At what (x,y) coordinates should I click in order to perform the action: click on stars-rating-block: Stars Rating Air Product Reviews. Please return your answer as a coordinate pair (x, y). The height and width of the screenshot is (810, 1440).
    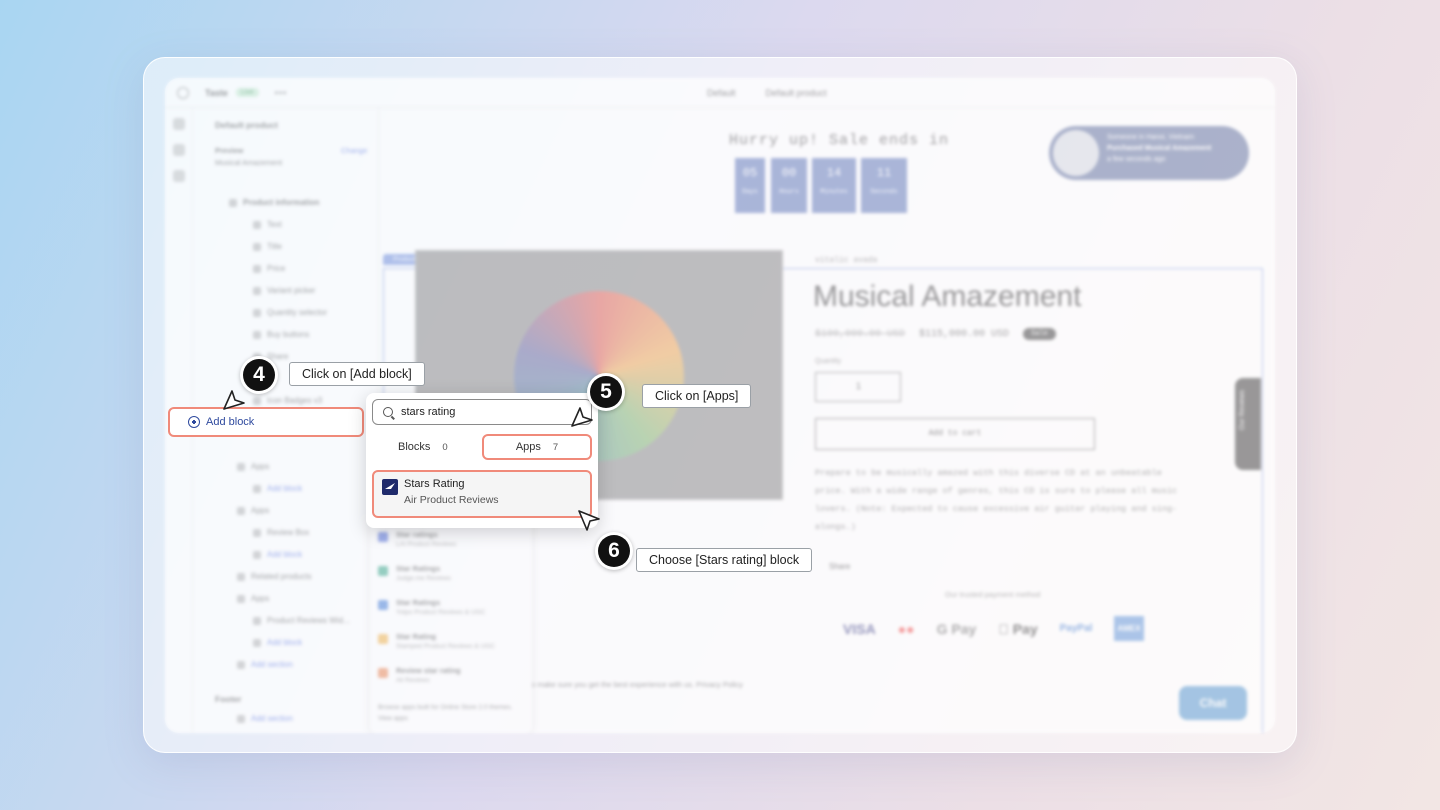
    Looking at the image, I should click on (482, 494).